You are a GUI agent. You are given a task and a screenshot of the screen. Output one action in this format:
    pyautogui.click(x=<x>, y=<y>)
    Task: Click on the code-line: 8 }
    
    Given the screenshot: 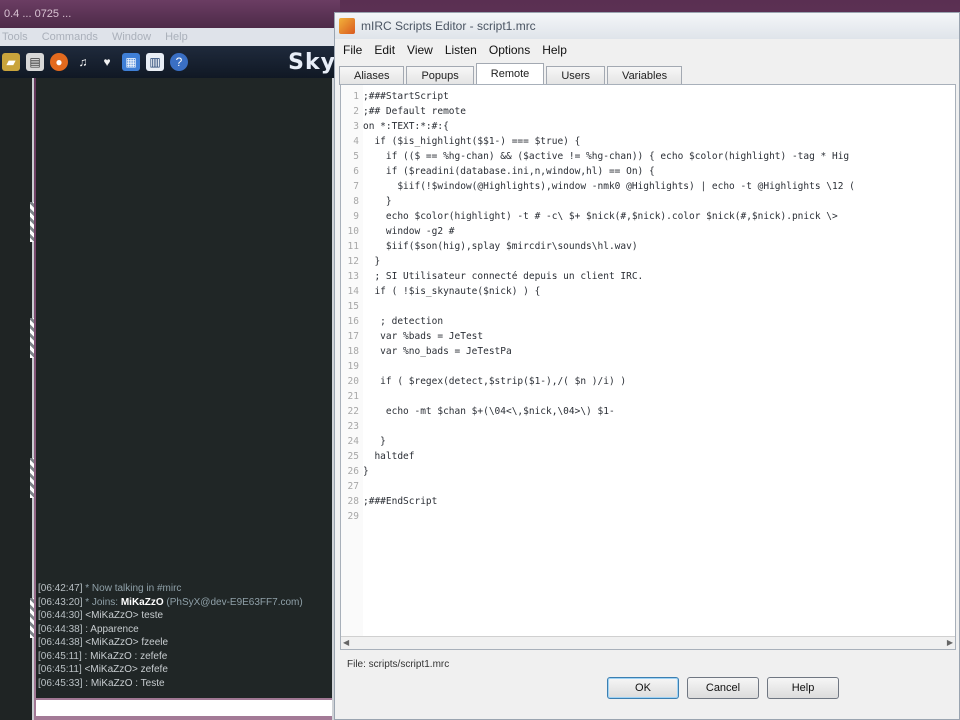 What is the action you would take?
    pyautogui.click(x=648, y=201)
    